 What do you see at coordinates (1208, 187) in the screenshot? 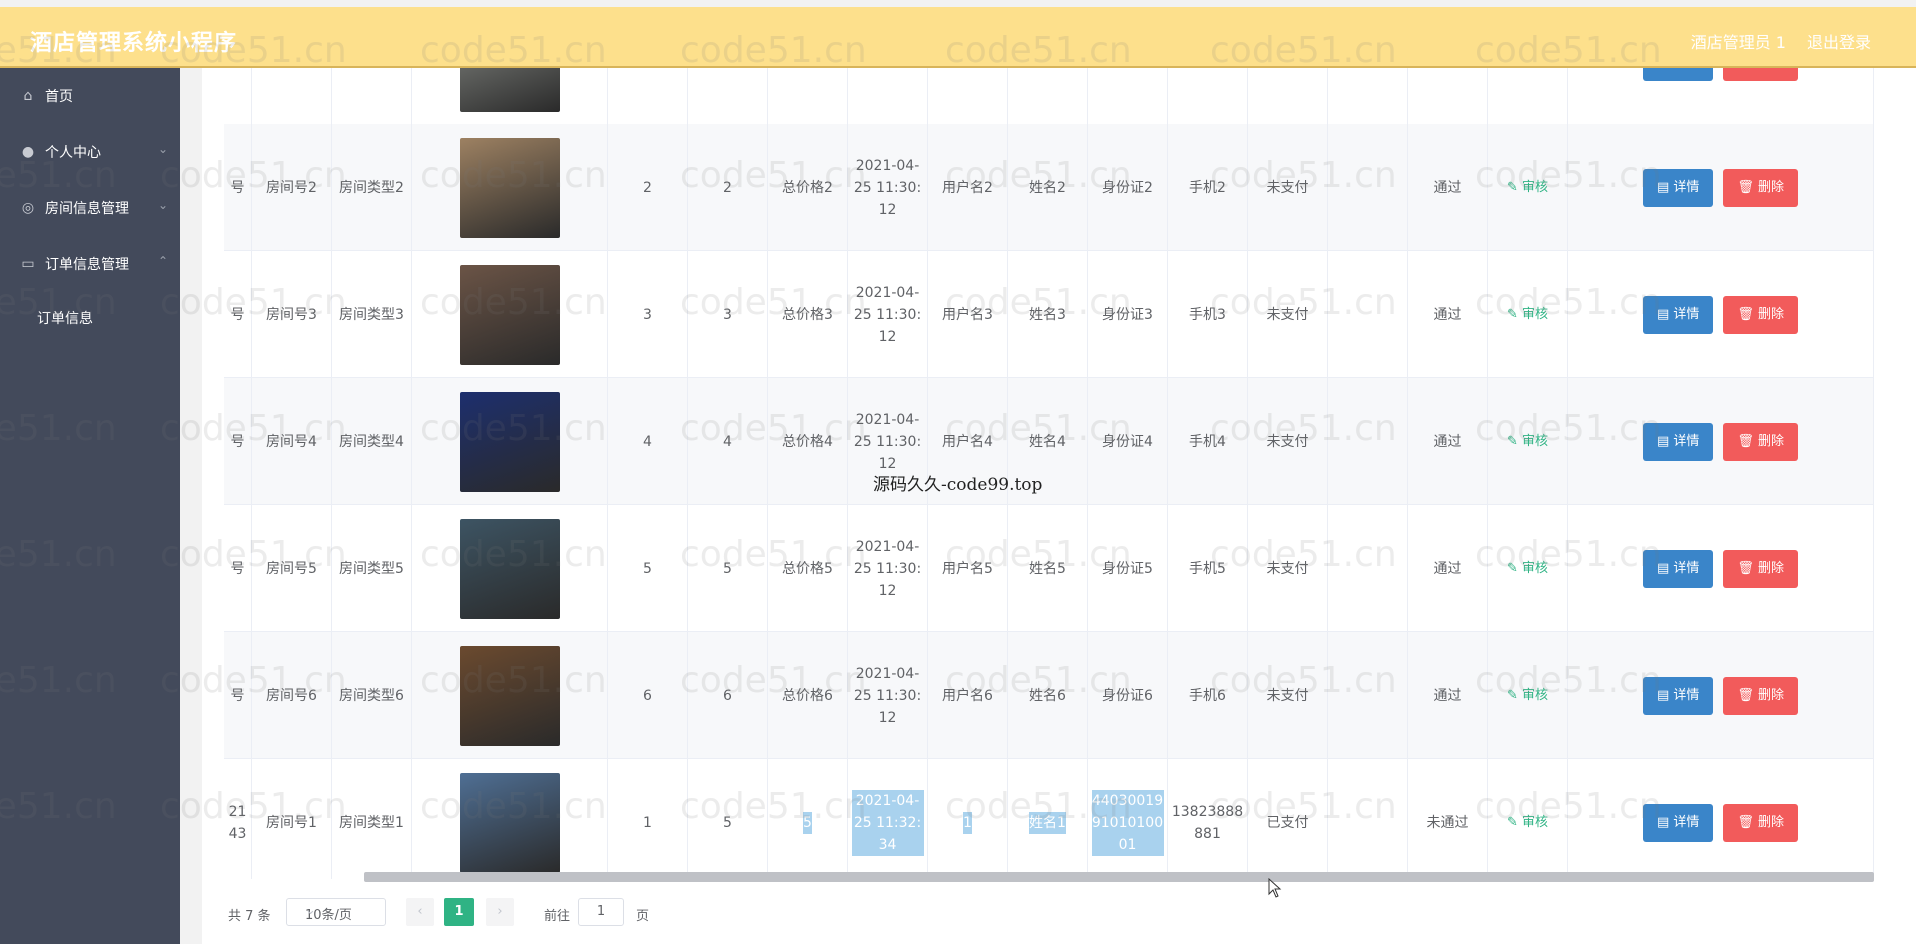
I see `cell-phone: 手机2` at bounding box center [1208, 187].